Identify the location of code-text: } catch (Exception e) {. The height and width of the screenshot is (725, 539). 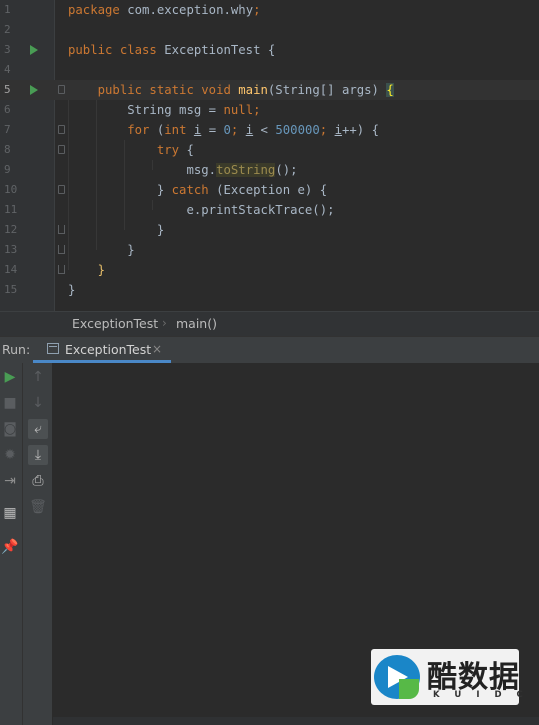
(197, 190).